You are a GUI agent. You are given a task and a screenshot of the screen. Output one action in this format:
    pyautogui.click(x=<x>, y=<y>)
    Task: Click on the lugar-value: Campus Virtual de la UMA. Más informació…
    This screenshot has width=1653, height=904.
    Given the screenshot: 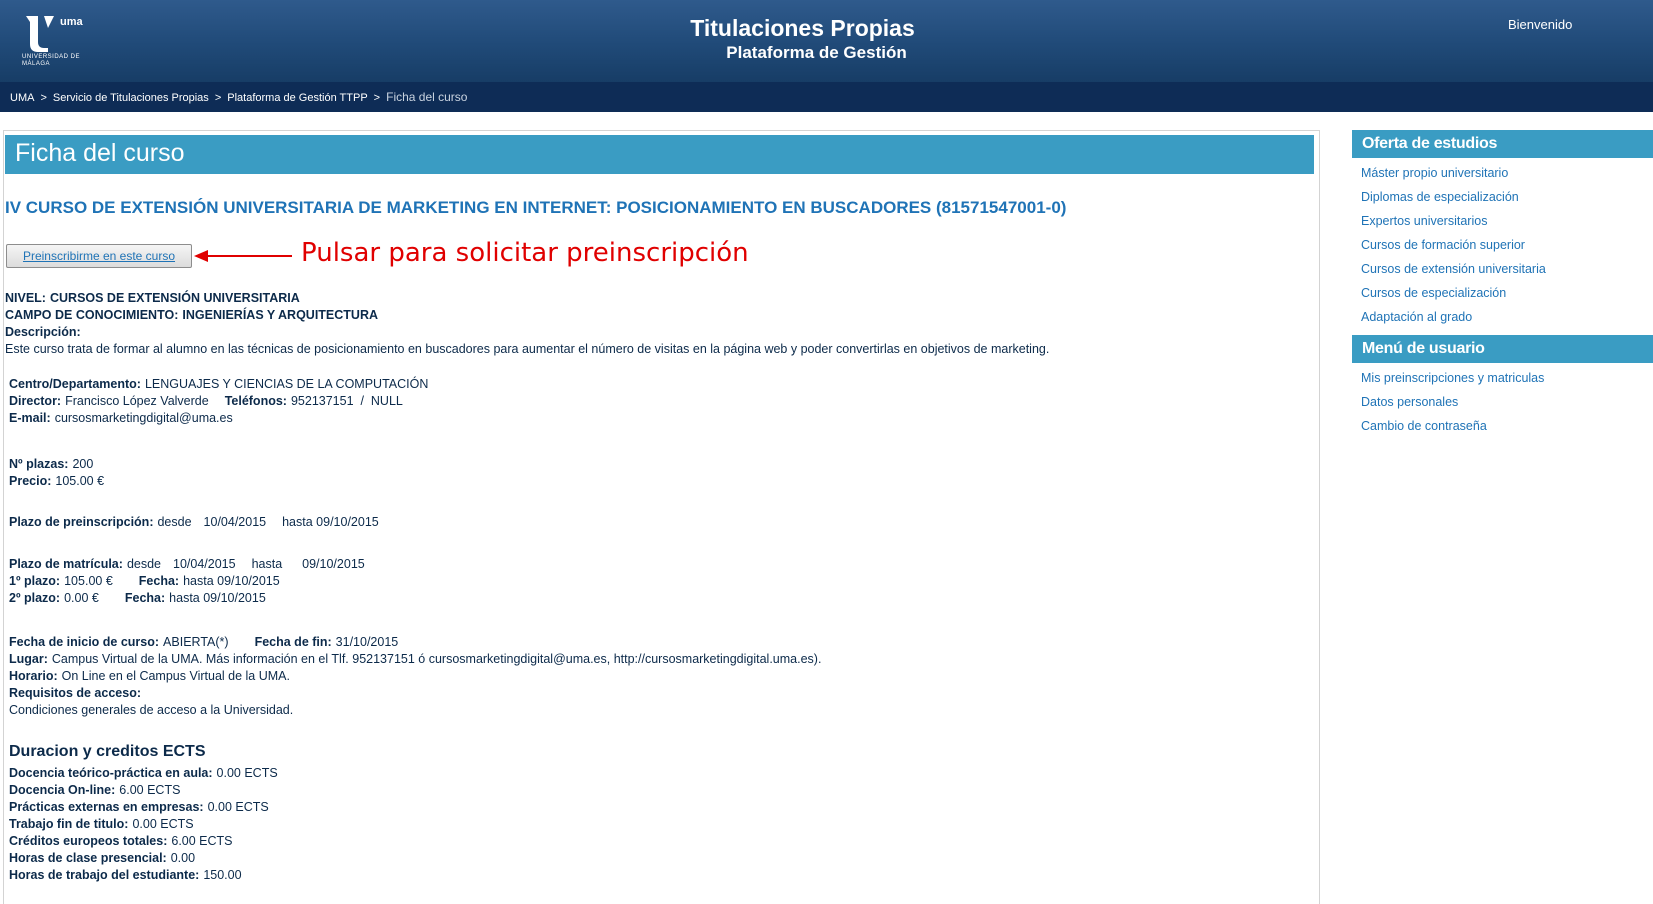 What is the action you would take?
    pyautogui.click(x=436, y=659)
    